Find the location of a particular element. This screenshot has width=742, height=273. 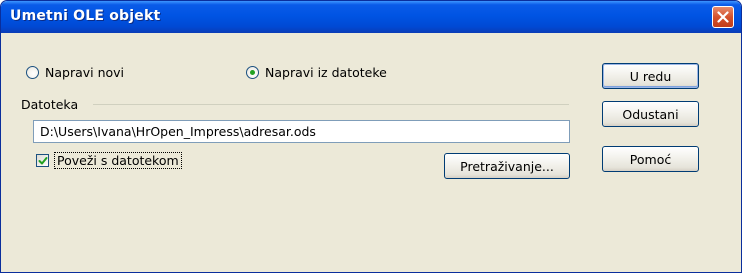

checkbox-box is located at coordinates (42, 160).